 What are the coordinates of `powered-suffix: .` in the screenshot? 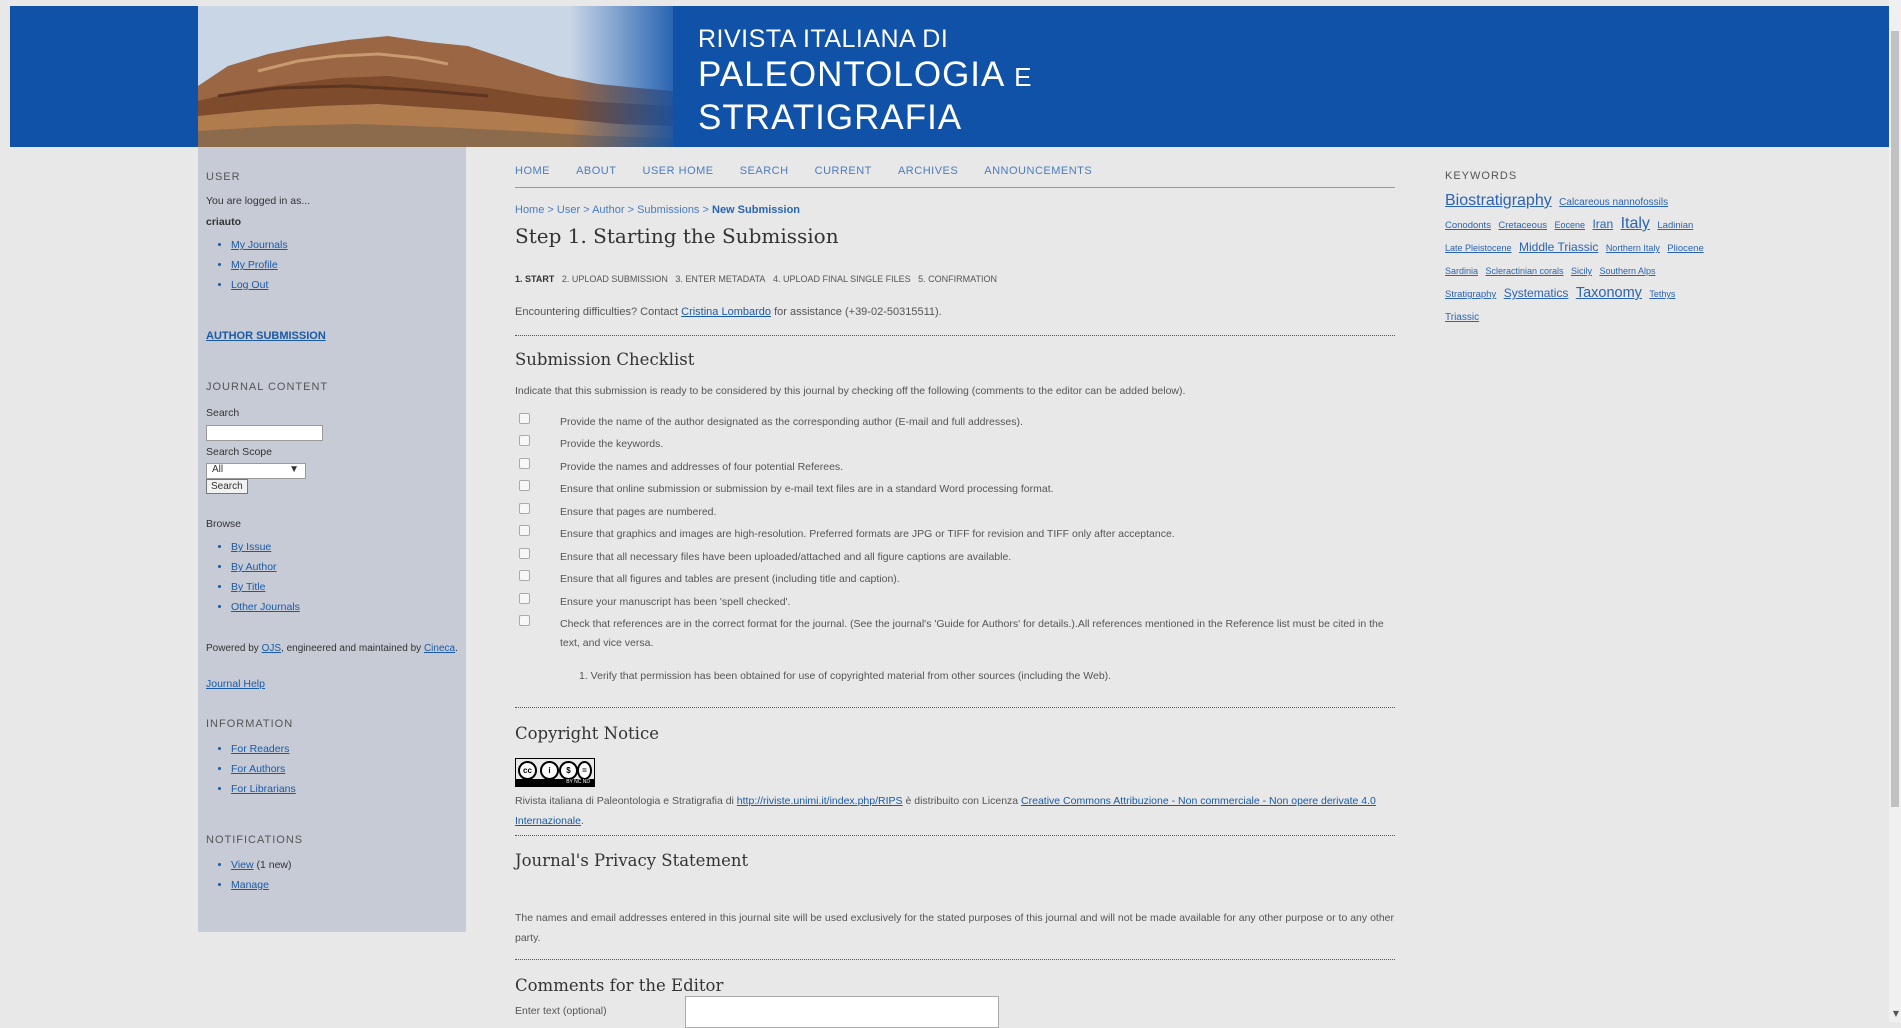 It's located at (456, 648).